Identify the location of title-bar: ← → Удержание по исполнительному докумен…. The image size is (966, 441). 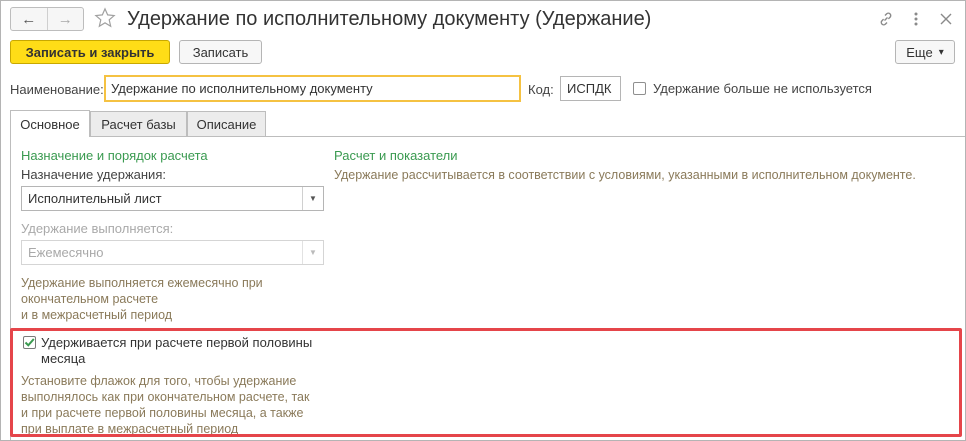
(483, 19).